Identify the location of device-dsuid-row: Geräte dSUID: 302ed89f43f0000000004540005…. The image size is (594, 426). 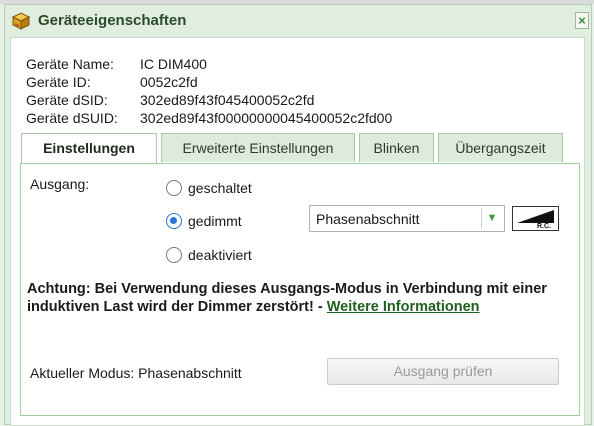
(209, 118).